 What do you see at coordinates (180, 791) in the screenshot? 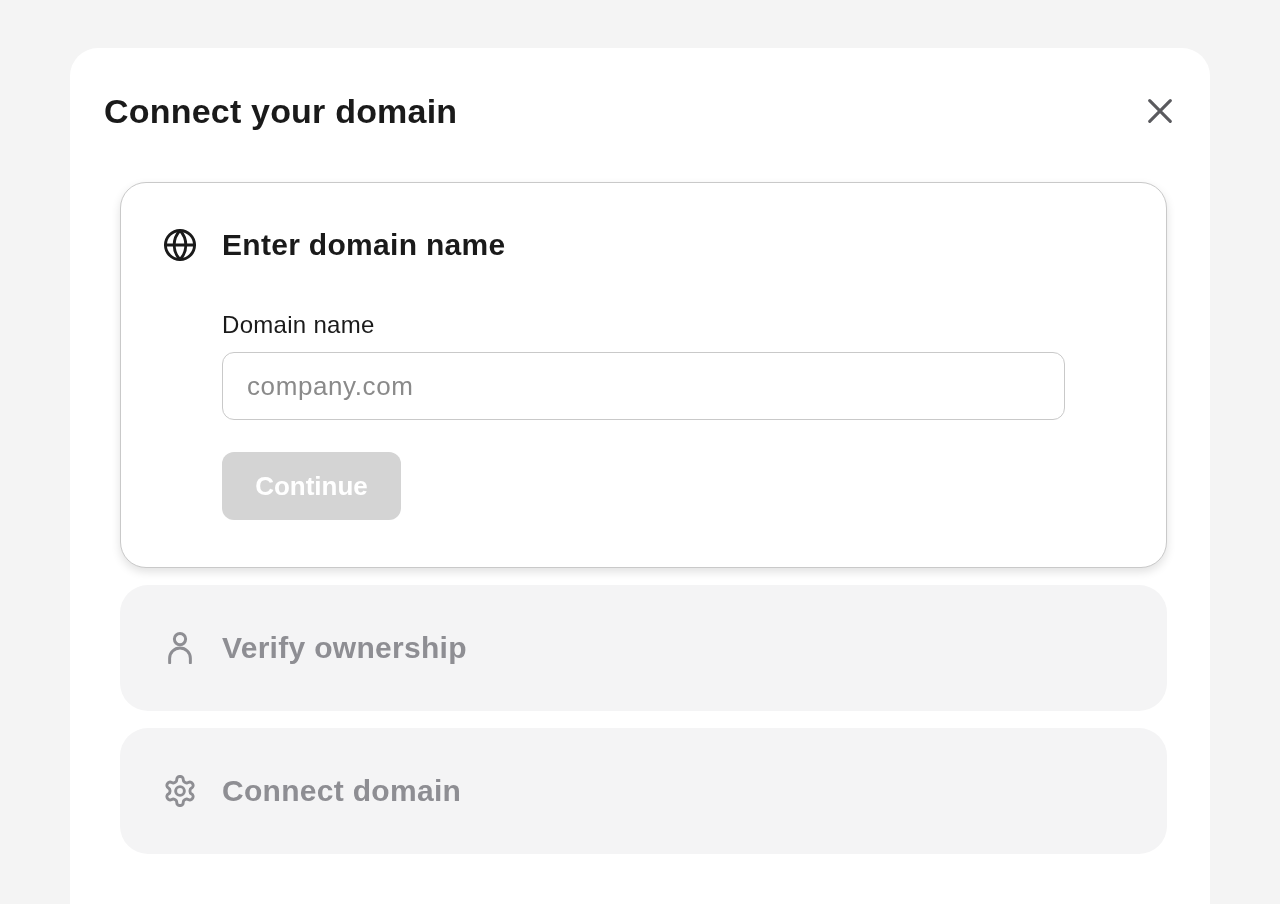
I see `gear-icon` at bounding box center [180, 791].